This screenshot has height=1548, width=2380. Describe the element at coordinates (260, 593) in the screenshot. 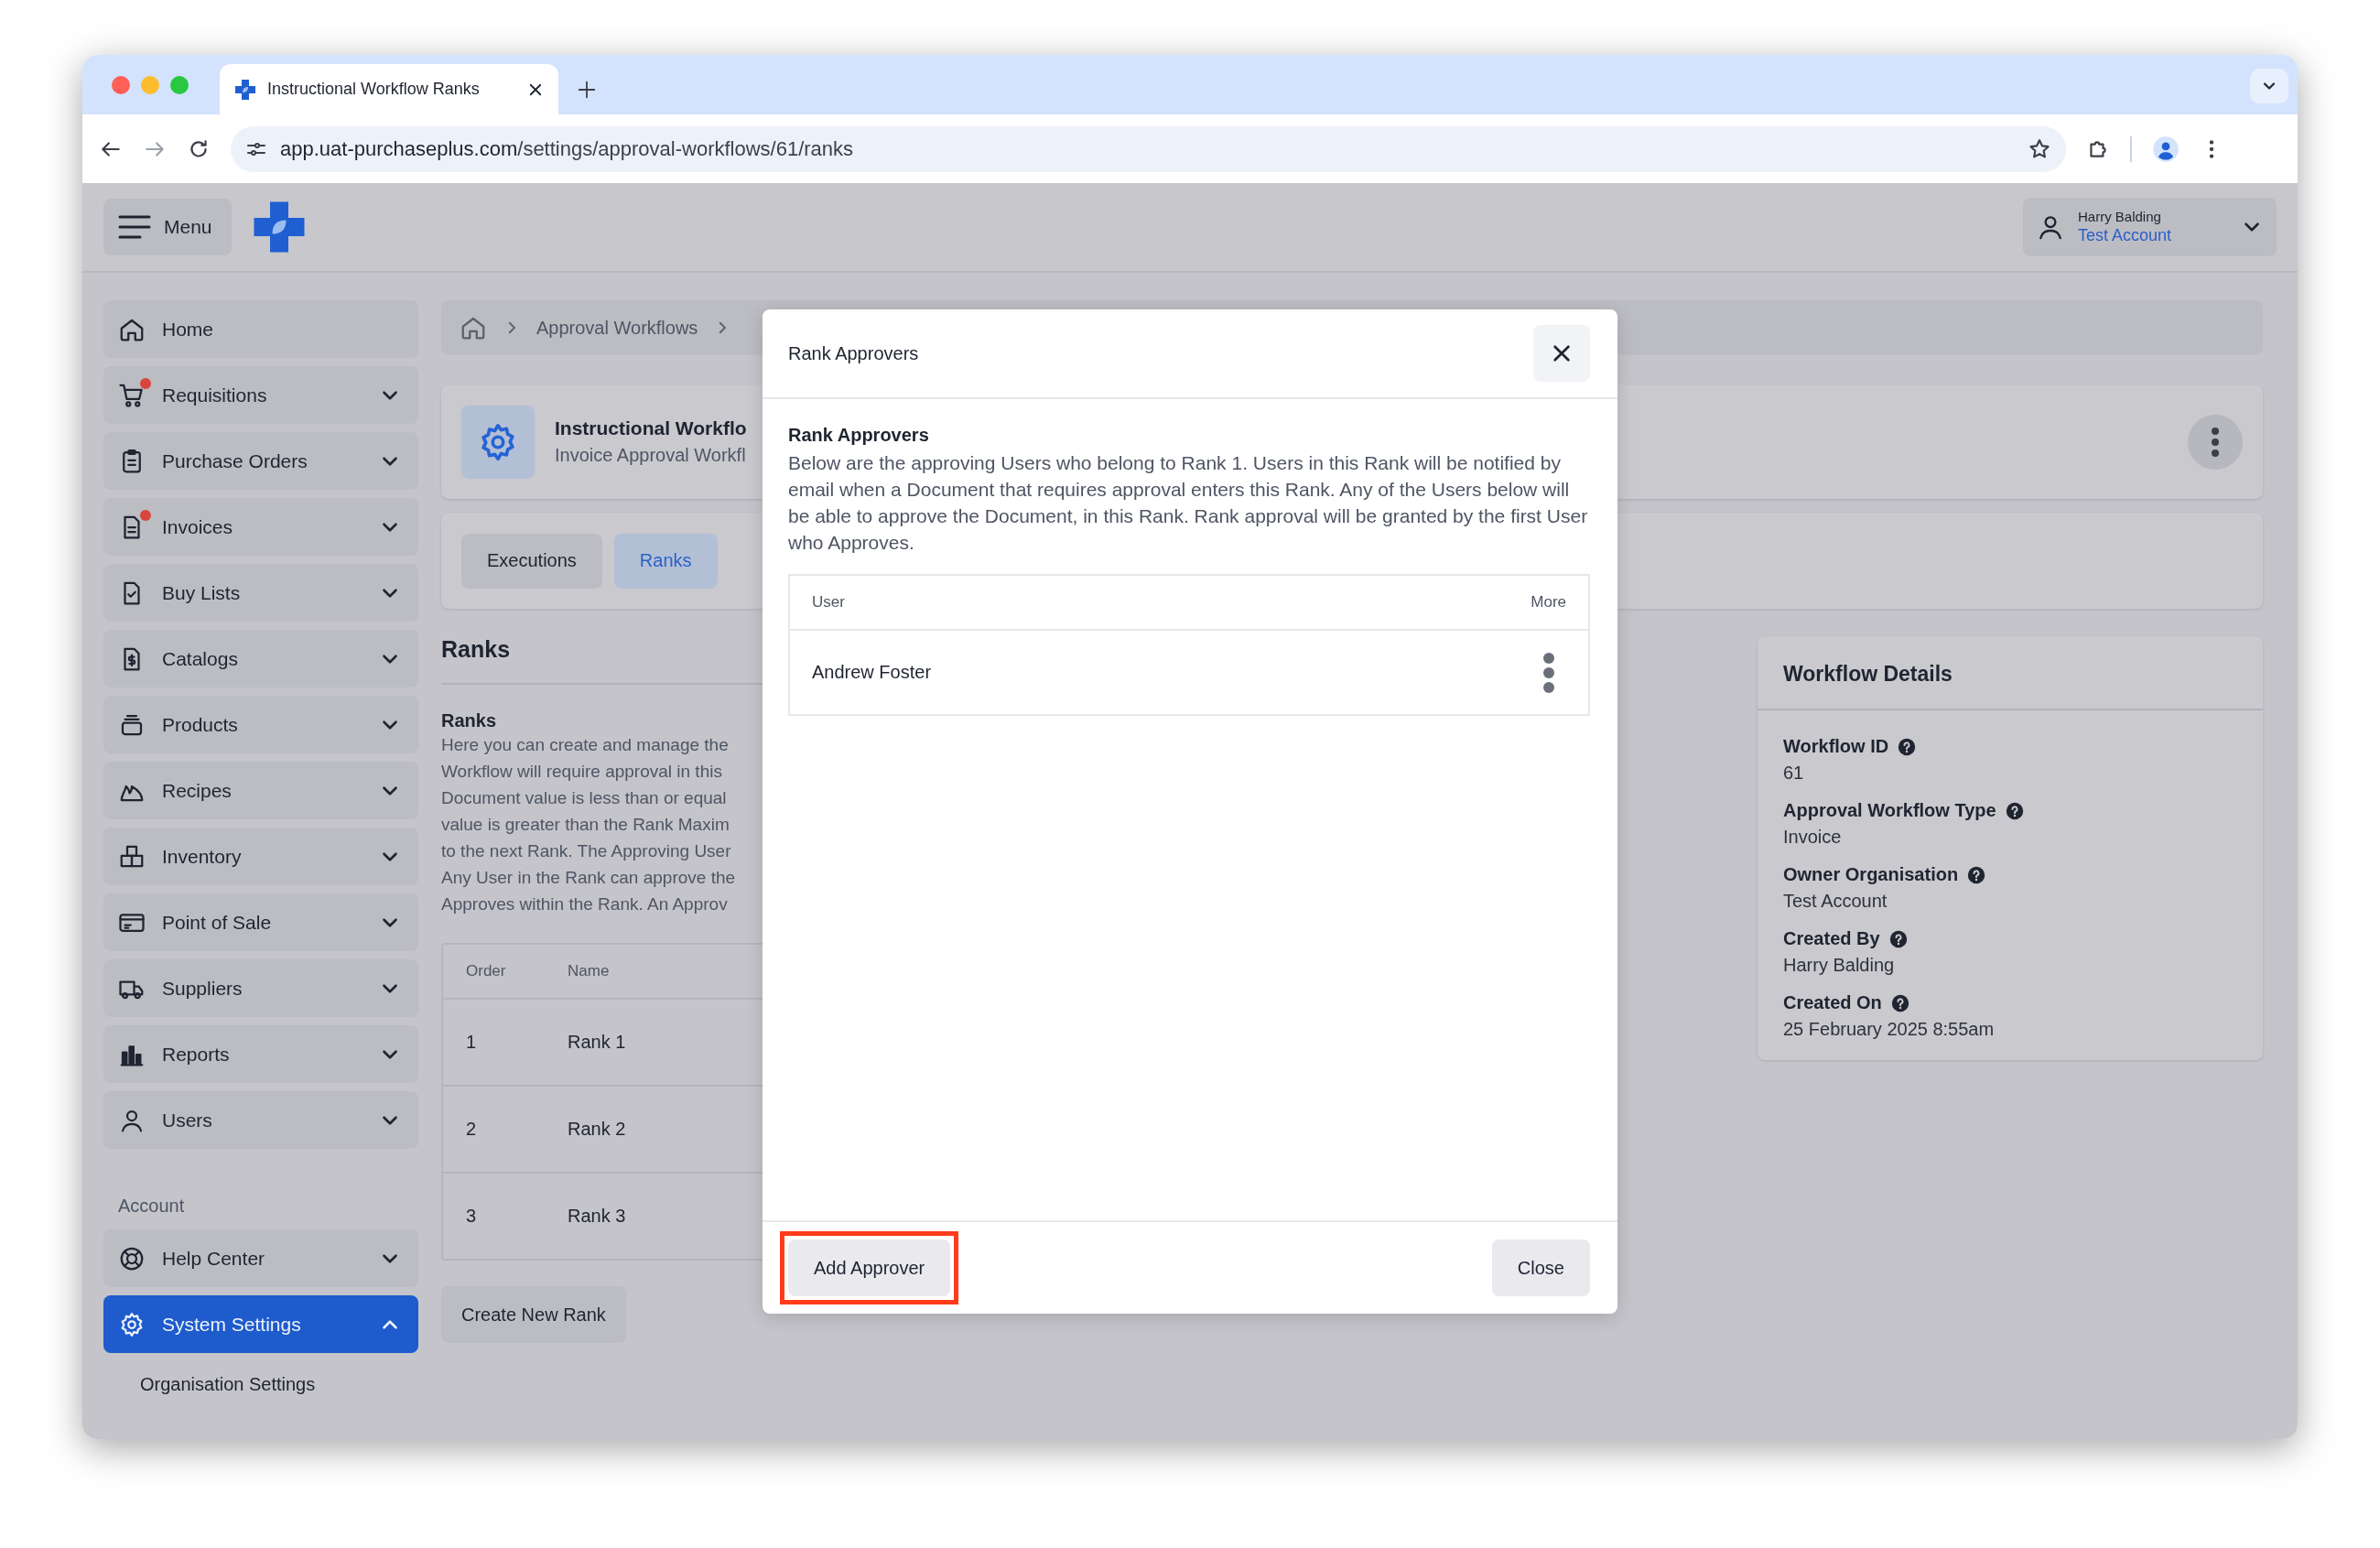

I see `sidebar-item: Buy Lists` at that location.